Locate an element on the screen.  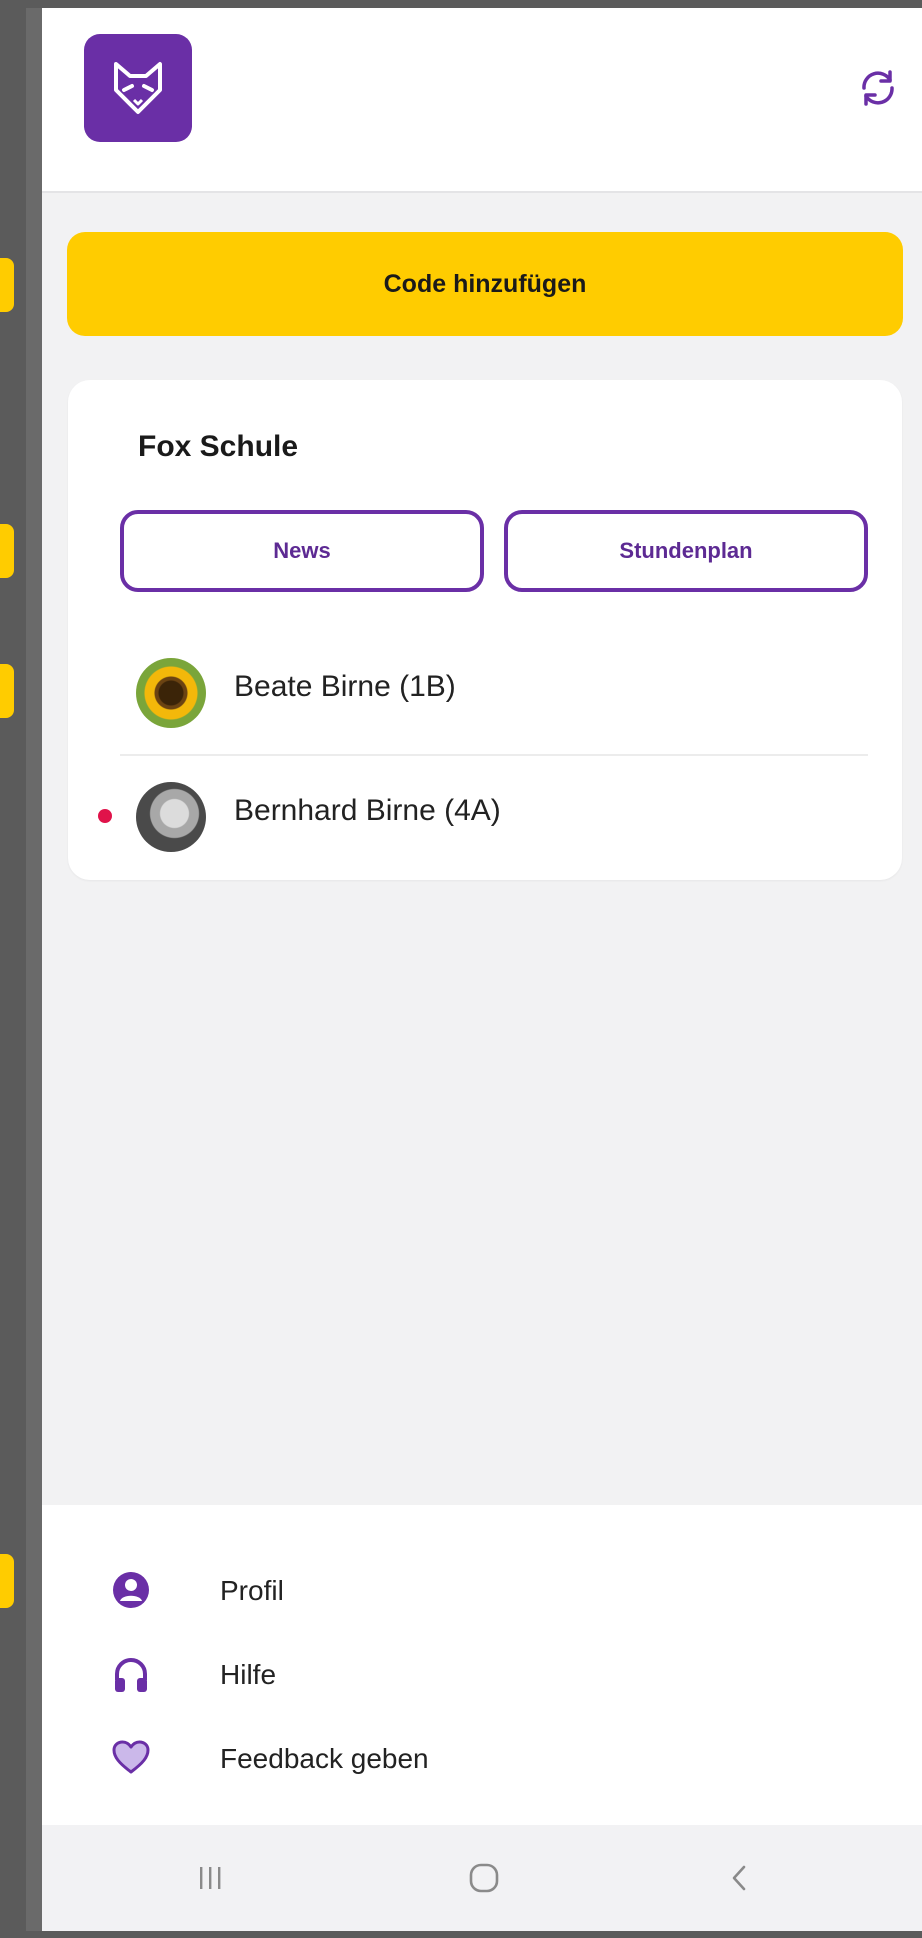
user-circle-icon is located at coordinates (131, 1590).